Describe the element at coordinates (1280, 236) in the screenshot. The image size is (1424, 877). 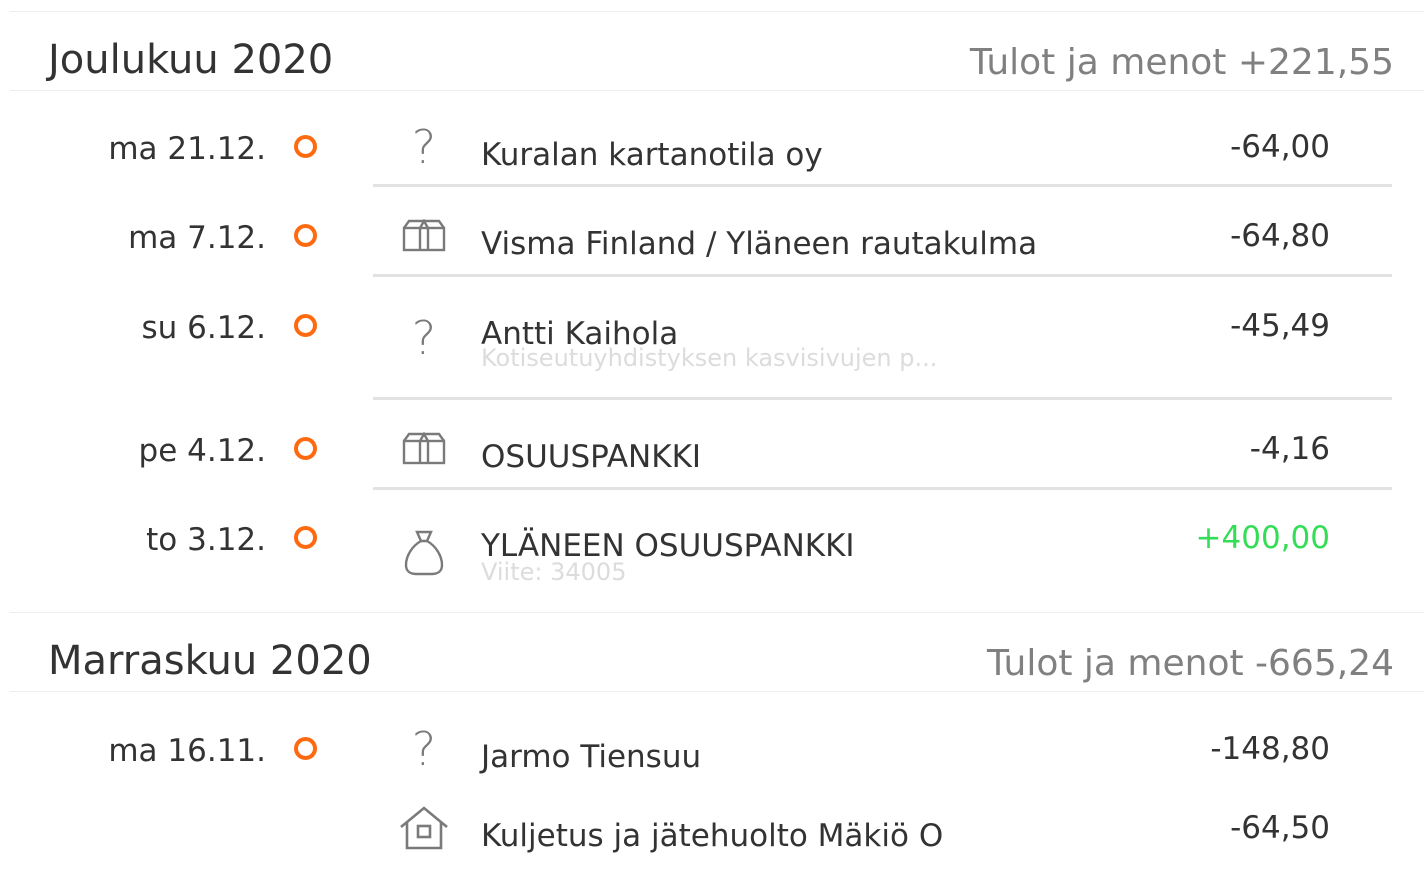
I see `transaction-amount: -64,80` at that location.